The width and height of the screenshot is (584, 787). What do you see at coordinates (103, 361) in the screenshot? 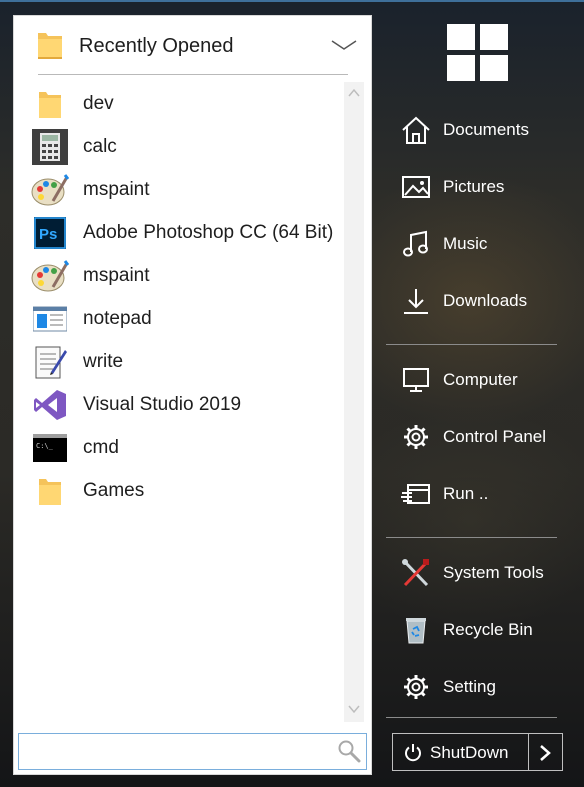
I see `list-item-label: write` at bounding box center [103, 361].